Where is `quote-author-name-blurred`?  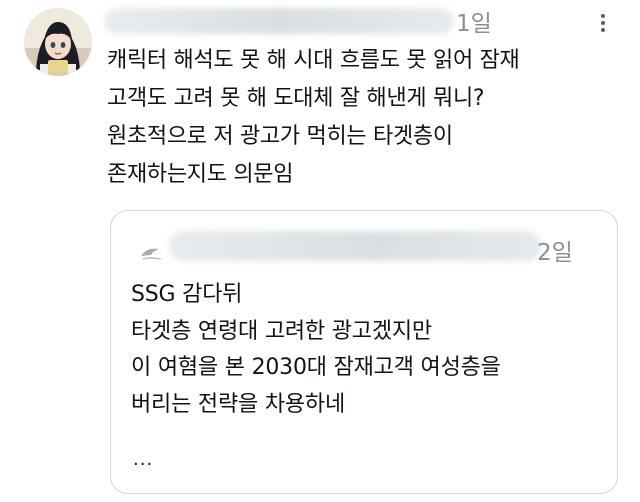
quote-author-name-blurred is located at coordinates (355, 246).